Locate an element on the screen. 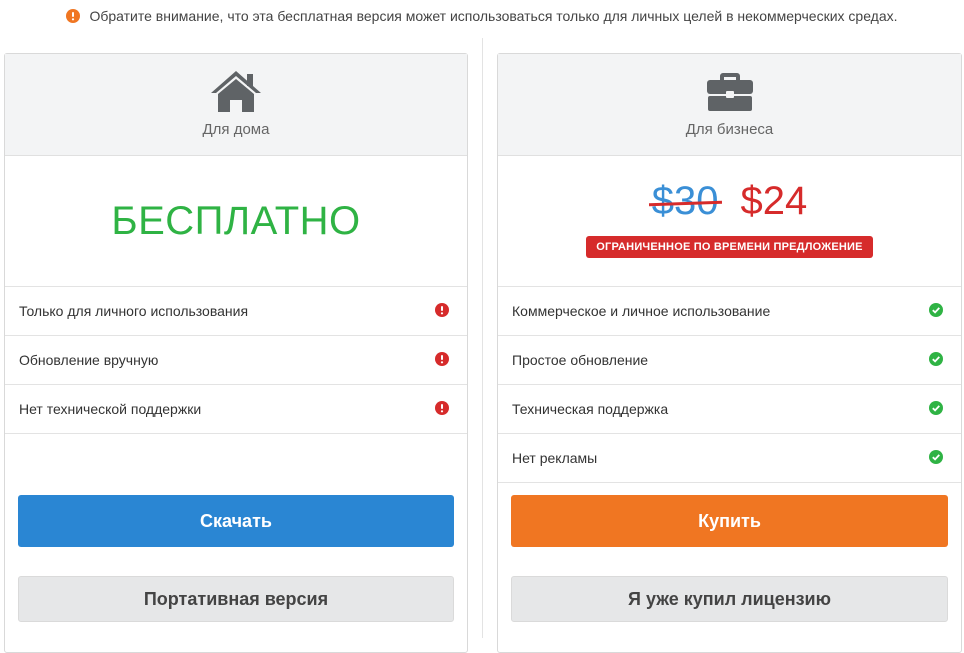 This screenshot has width=964, height=653. feature-row: Обновление вручную is located at coordinates (236, 360).